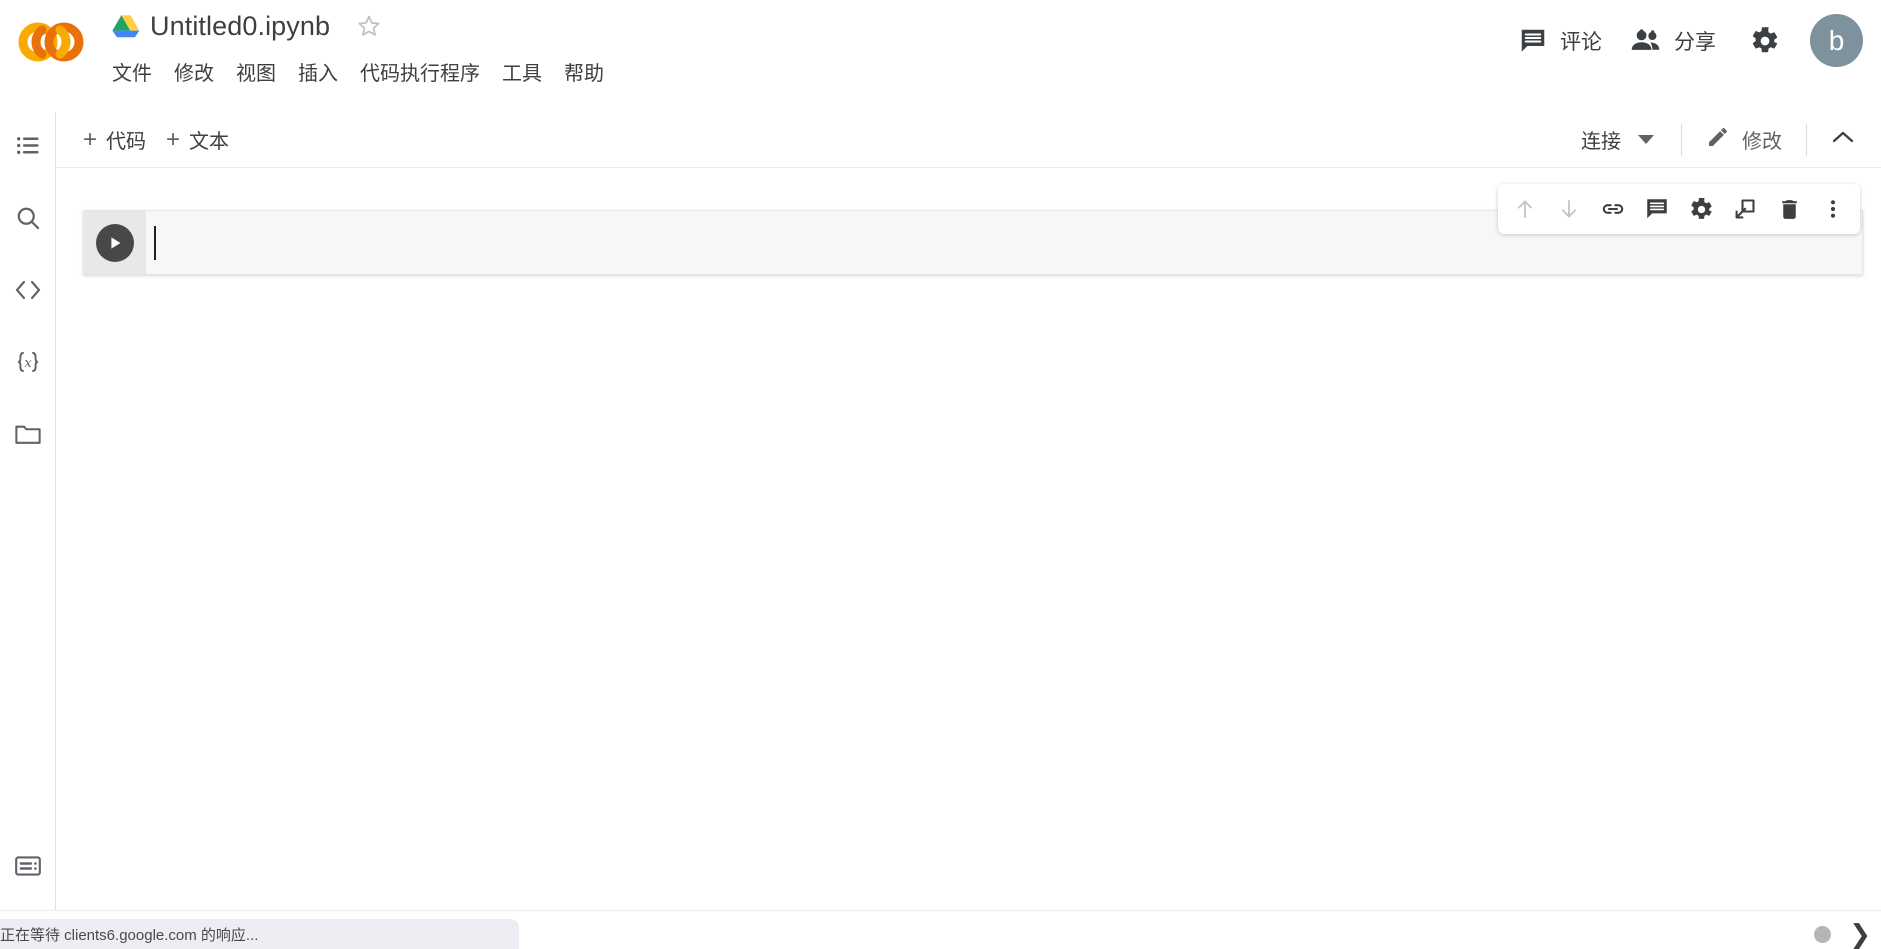 This screenshot has height=949, width=1881. I want to click on connect-button-label: 连接, so click(1601, 142).